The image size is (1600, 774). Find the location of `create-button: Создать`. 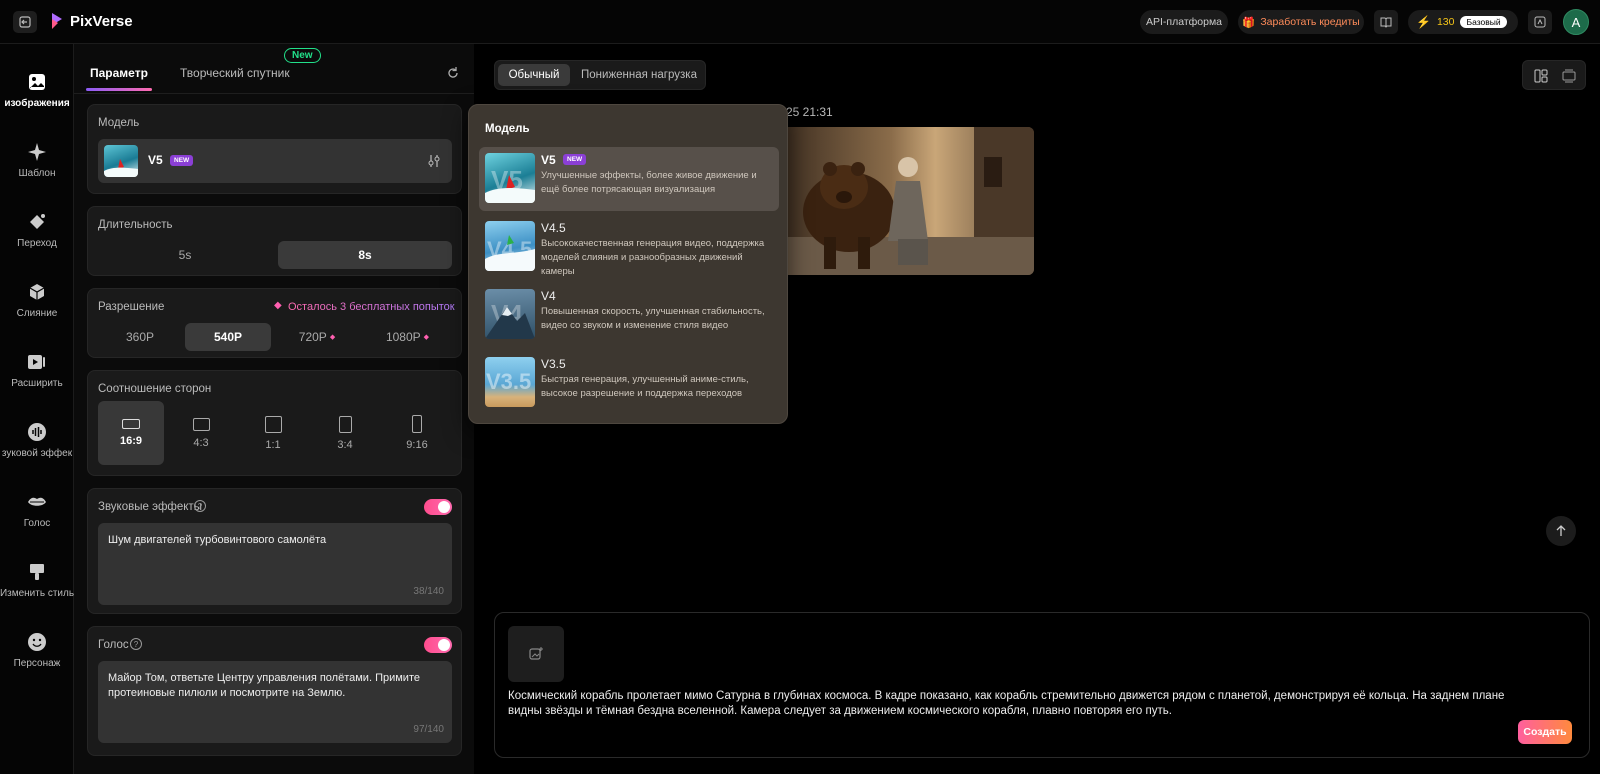

create-button: Создать is located at coordinates (1545, 732).